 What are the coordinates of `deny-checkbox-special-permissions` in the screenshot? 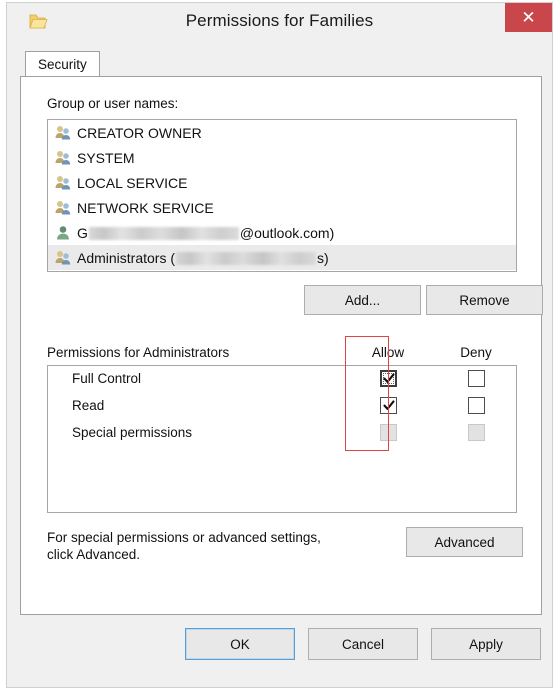 It's located at (476, 432).